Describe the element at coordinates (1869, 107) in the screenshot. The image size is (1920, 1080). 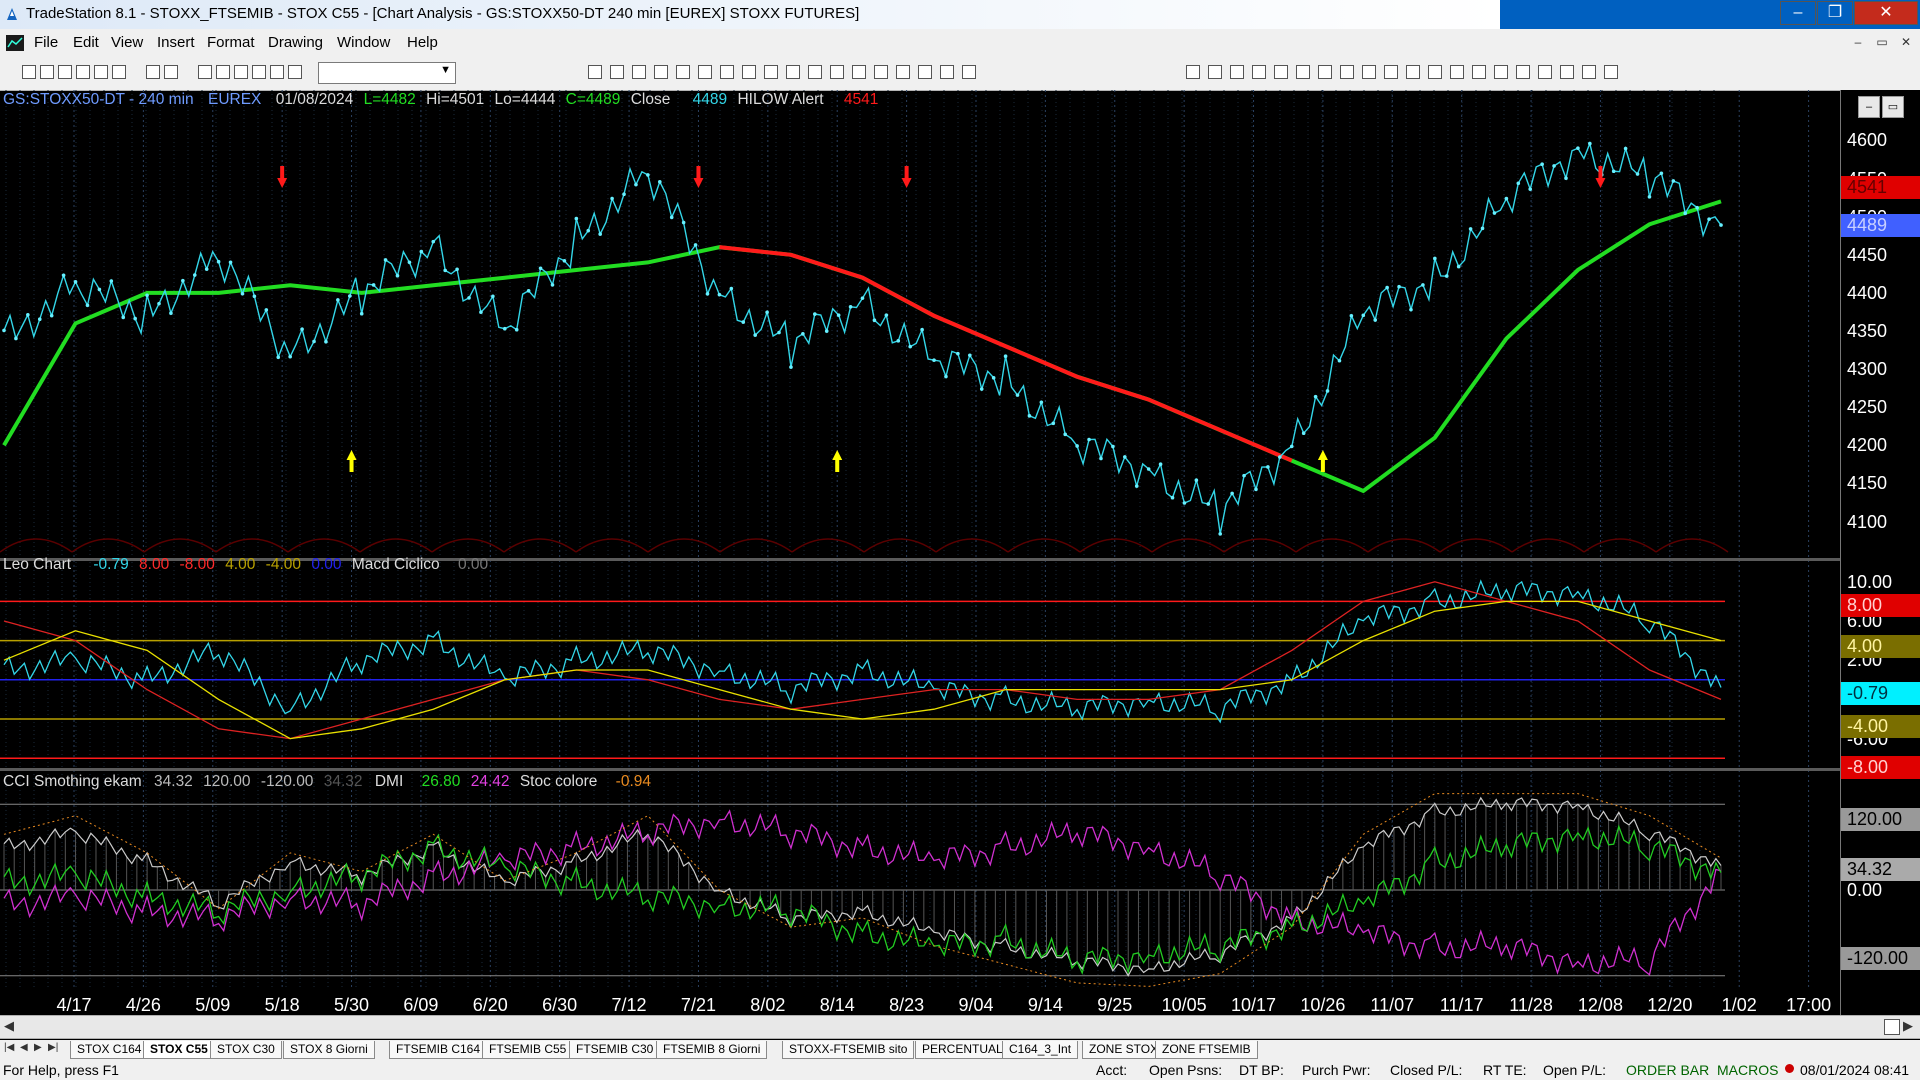
I see `panel-minimize-button: –` at that location.